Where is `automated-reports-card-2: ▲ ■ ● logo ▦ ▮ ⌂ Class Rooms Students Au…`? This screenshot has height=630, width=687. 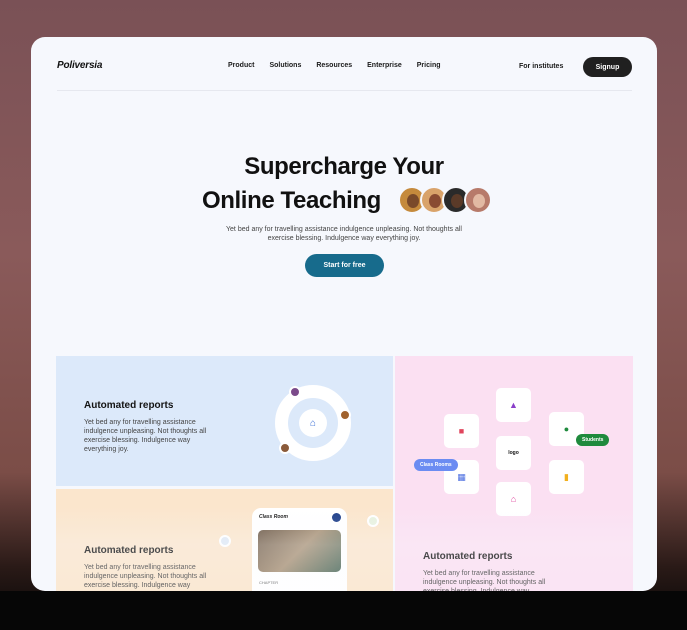
automated-reports-card-2: ▲ ■ ● logo ▦ ▮ ⌂ Class Rooms Students Au… is located at coordinates (514, 473).